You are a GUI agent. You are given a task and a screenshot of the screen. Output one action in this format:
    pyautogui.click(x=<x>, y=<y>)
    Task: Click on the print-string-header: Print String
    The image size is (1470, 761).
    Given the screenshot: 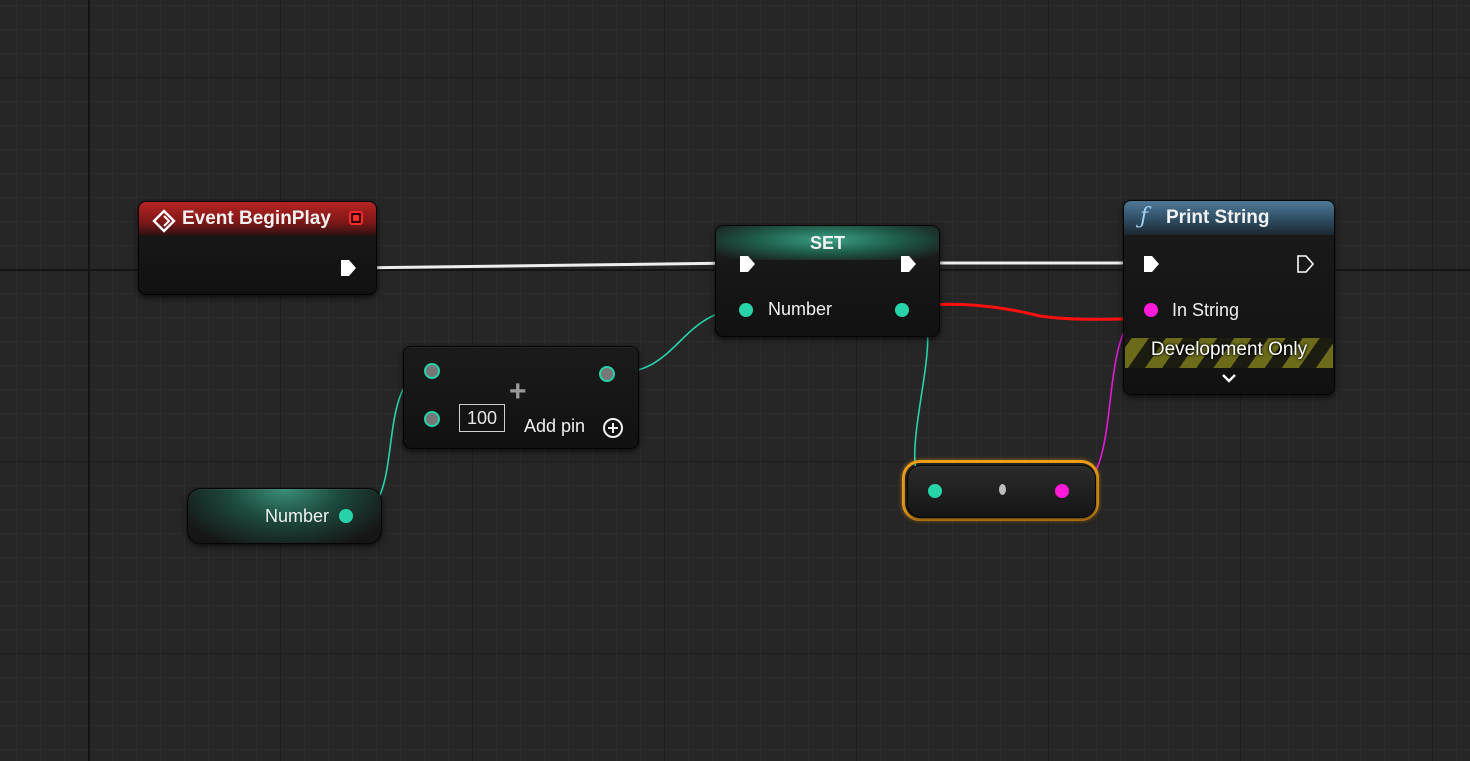 What is the action you would take?
    pyautogui.click(x=1229, y=218)
    